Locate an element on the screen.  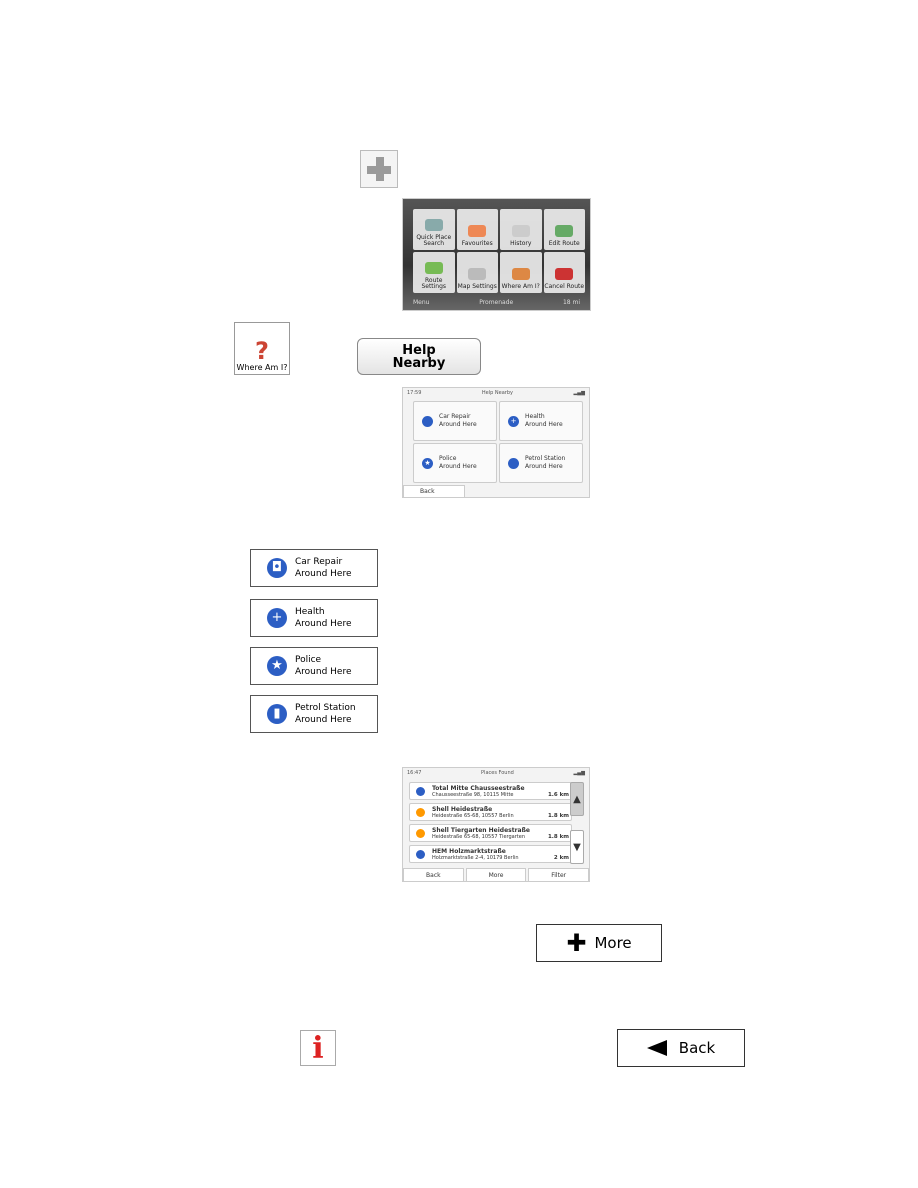
menu-label: Menu is located at coordinates (421, 302).